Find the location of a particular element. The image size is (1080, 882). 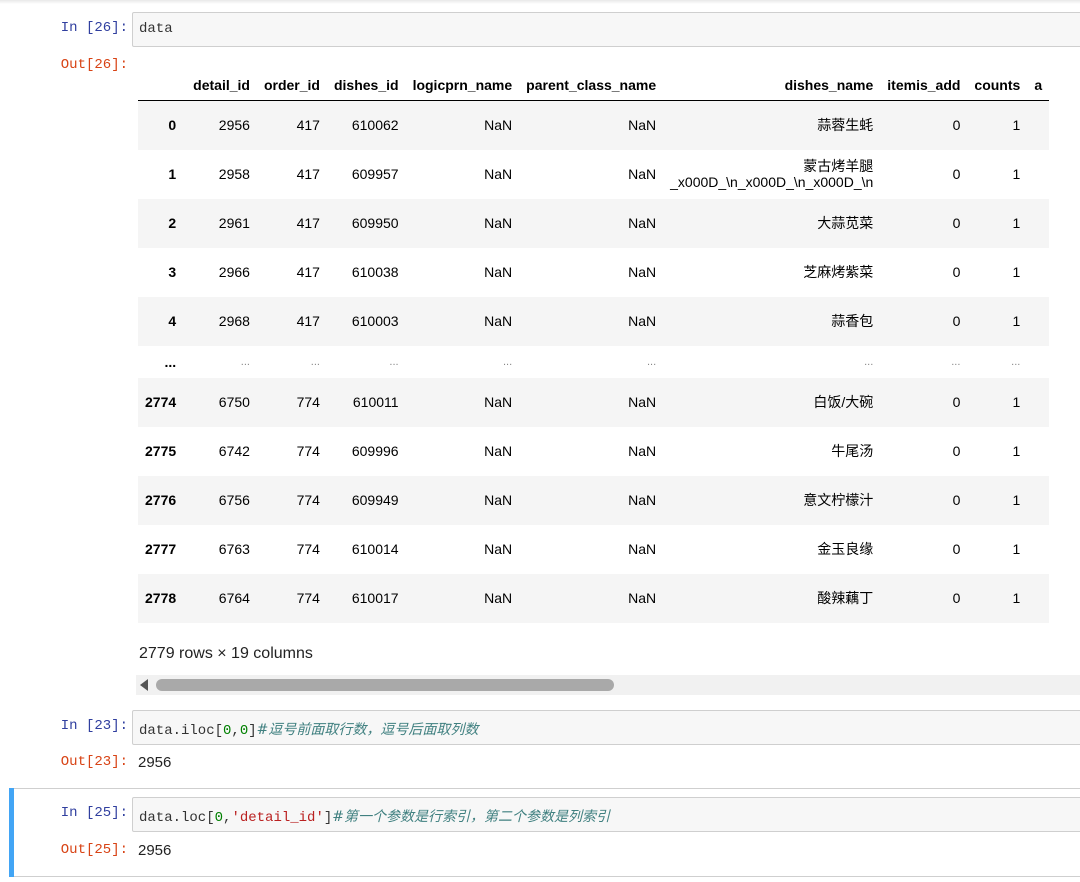

table-cell: 6742 is located at coordinates (234, 451).